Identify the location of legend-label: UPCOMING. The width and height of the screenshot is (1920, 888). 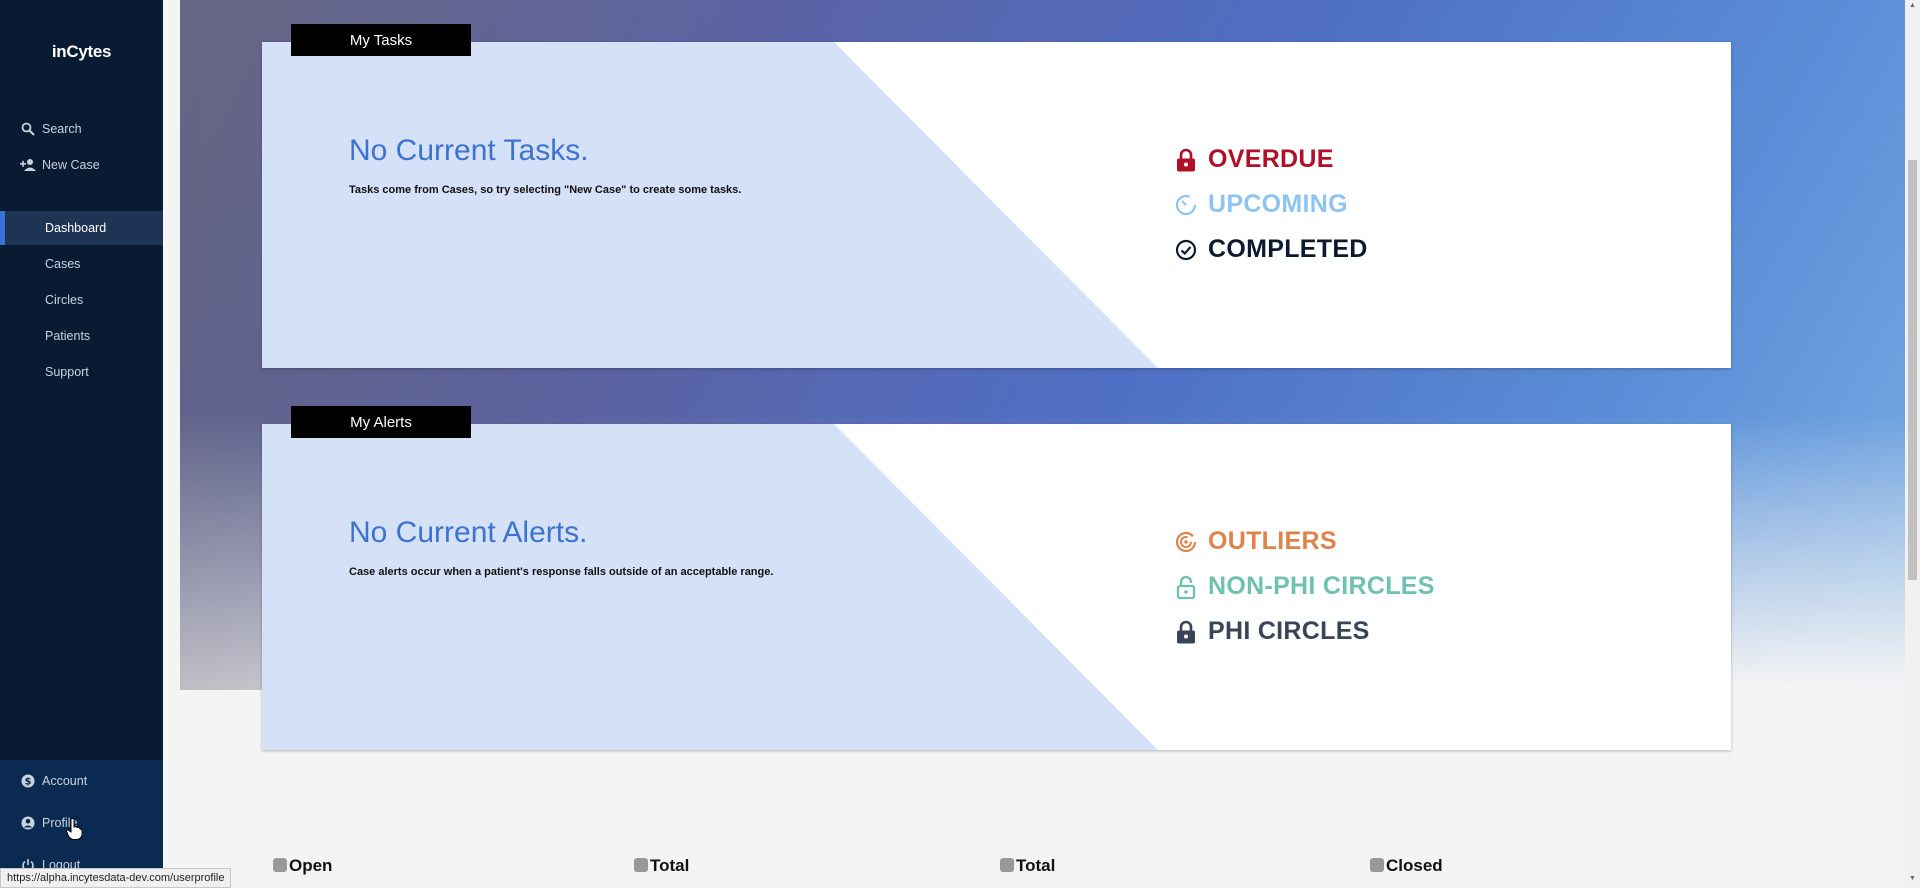
(1278, 204).